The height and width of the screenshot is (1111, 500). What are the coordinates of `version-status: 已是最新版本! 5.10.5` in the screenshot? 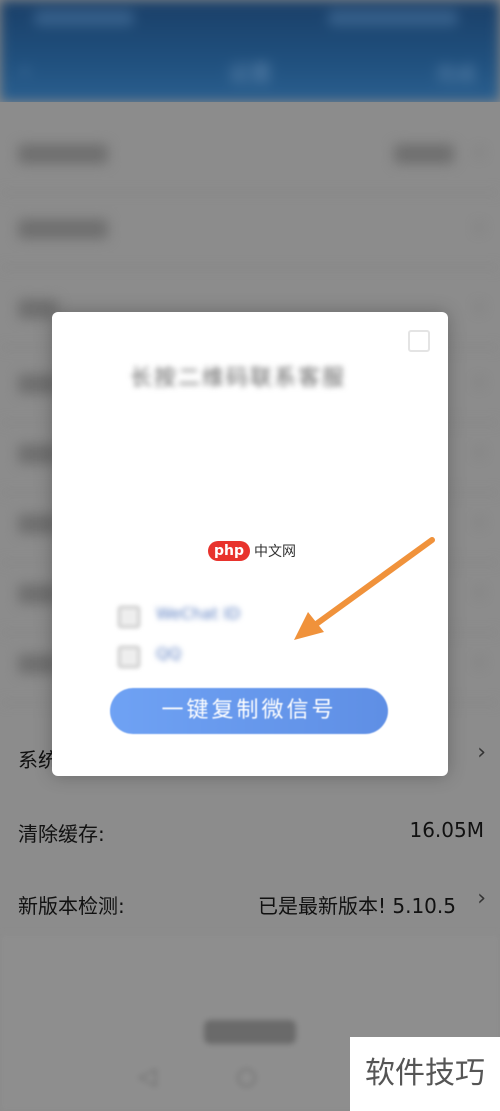 It's located at (357, 904).